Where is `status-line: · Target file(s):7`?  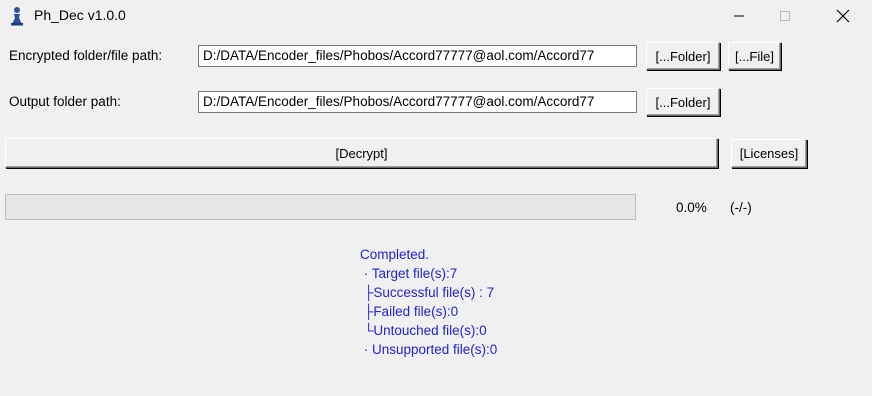 status-line: · Target file(s):7 is located at coordinates (409, 273).